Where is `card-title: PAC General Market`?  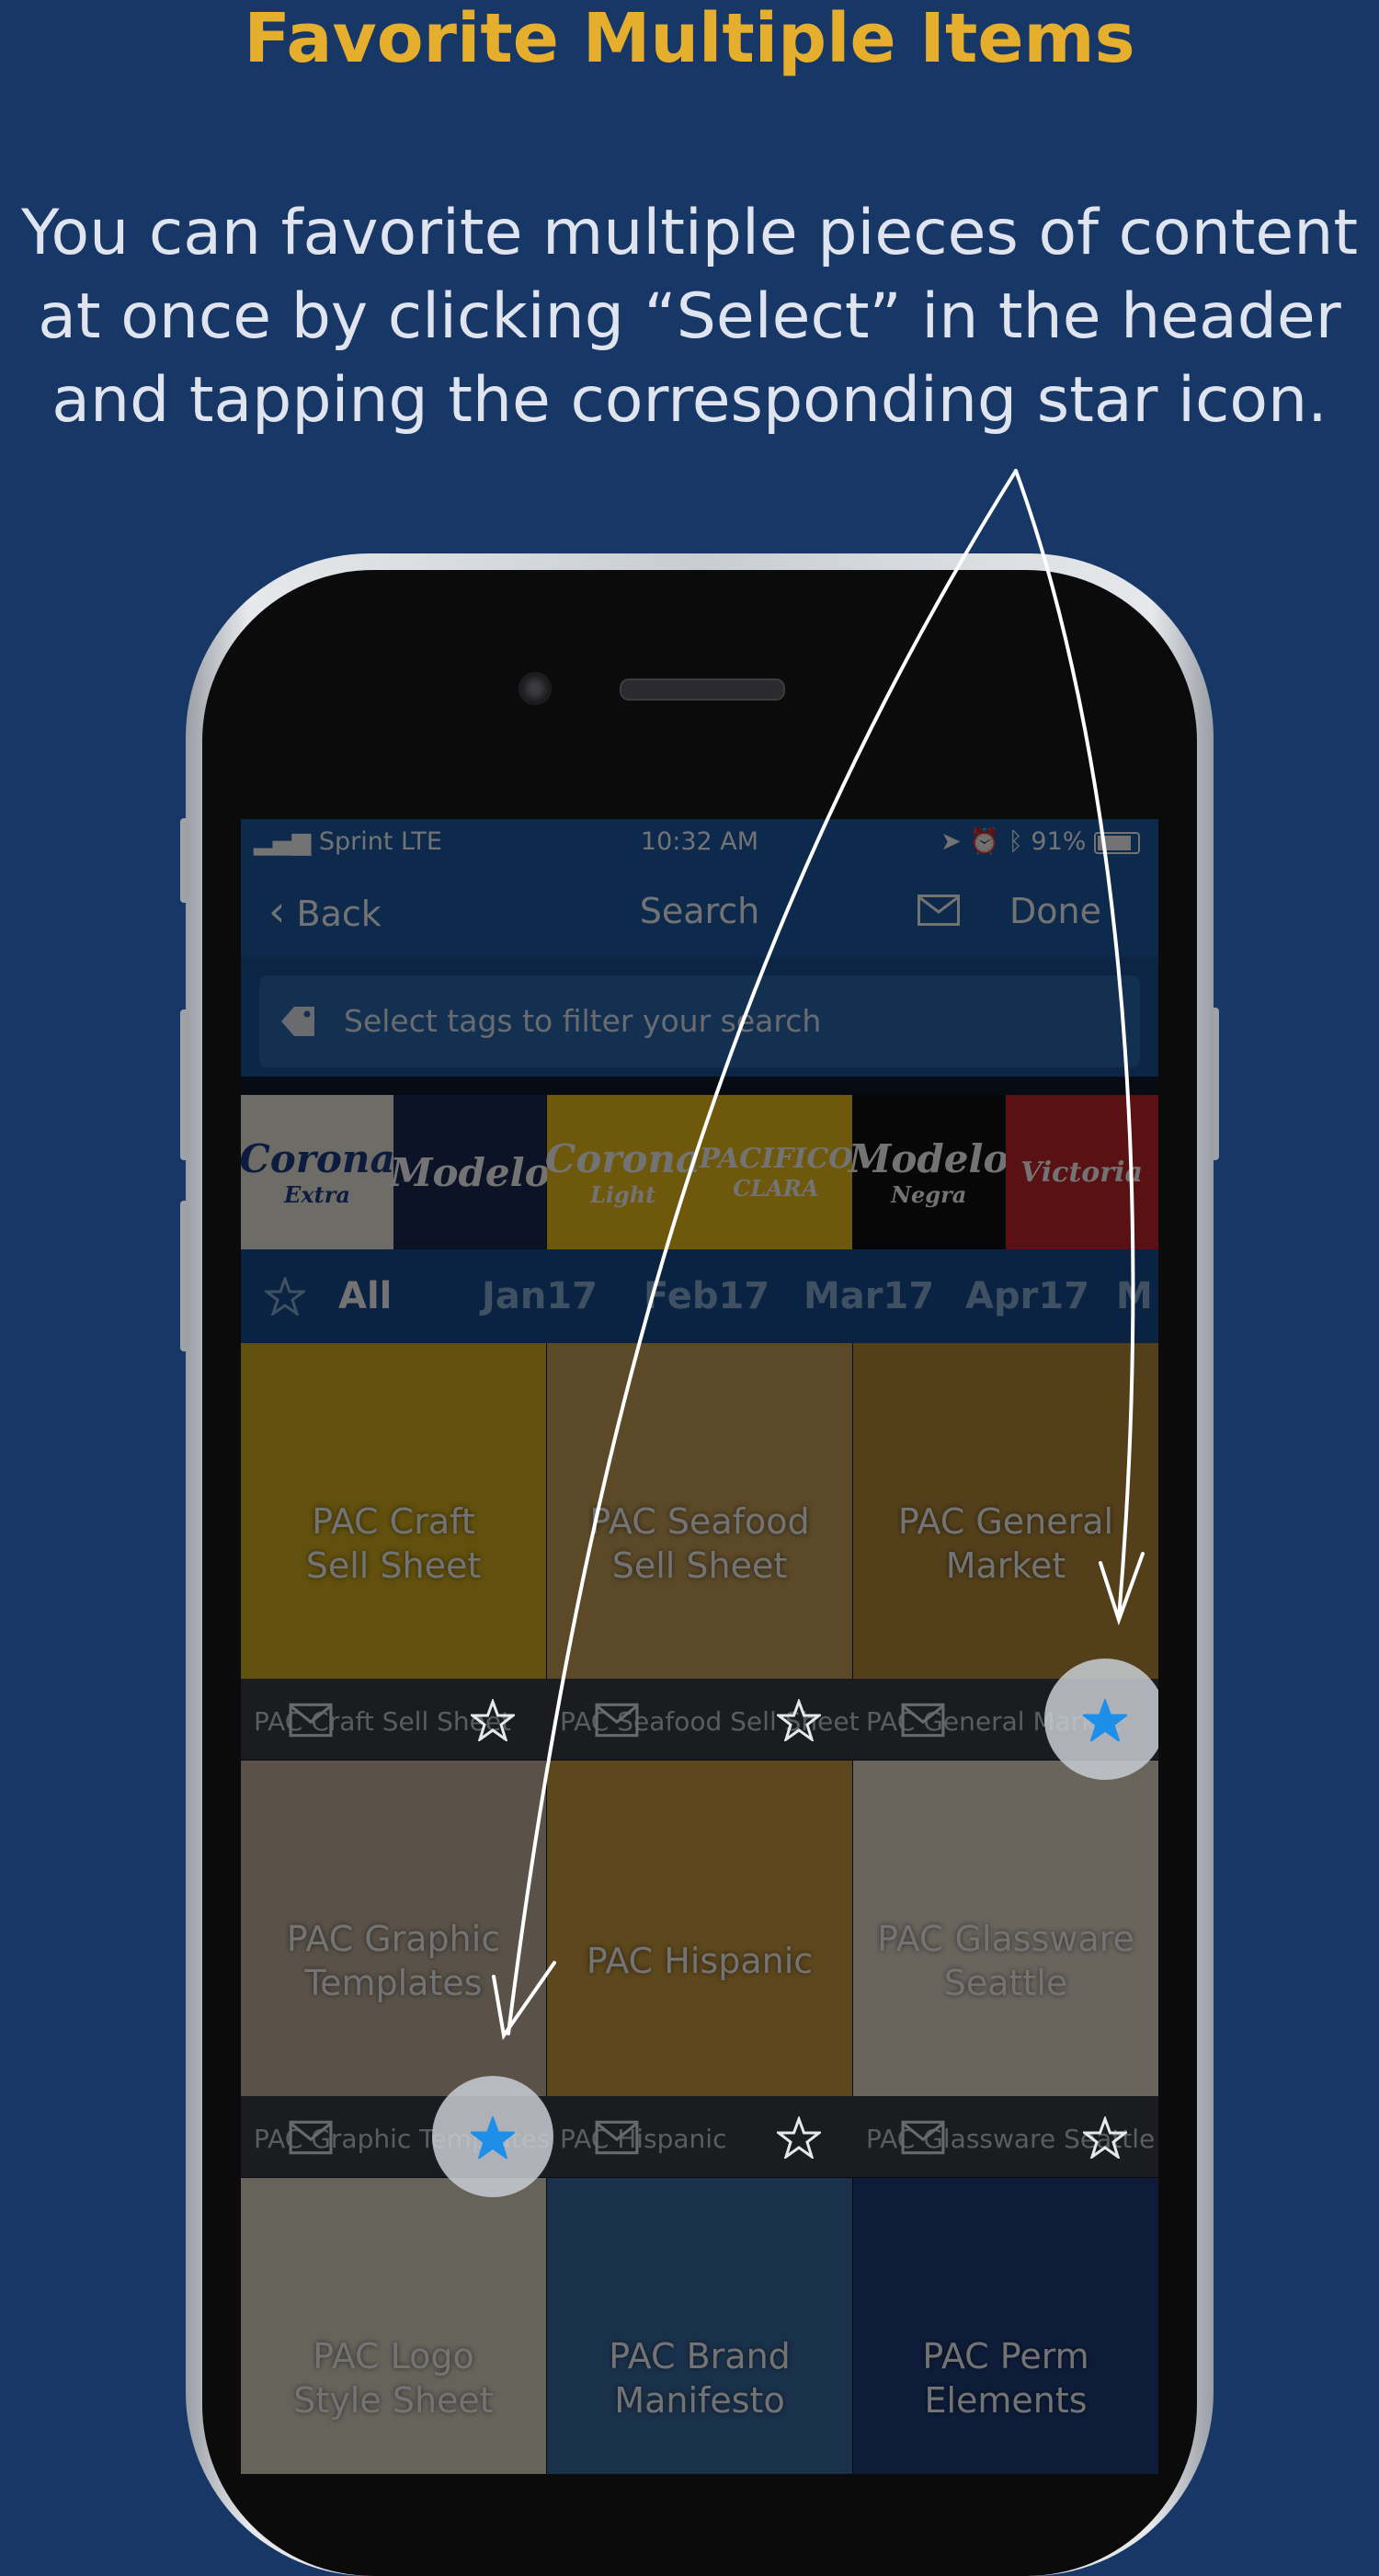
card-title: PAC General Market is located at coordinates (1005, 1543).